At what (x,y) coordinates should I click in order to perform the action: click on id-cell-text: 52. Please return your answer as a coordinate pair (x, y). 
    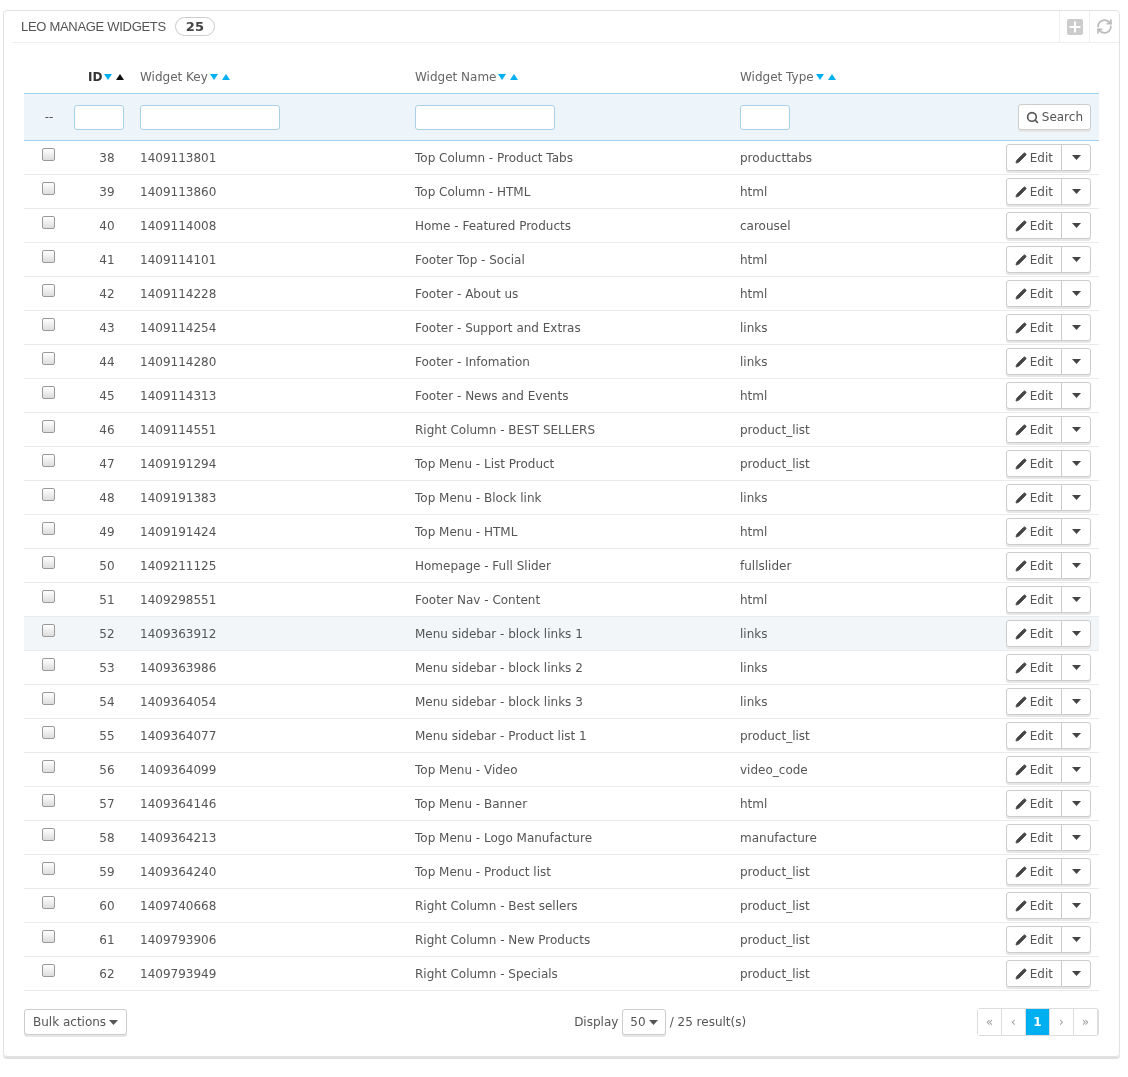
    Looking at the image, I should click on (107, 633).